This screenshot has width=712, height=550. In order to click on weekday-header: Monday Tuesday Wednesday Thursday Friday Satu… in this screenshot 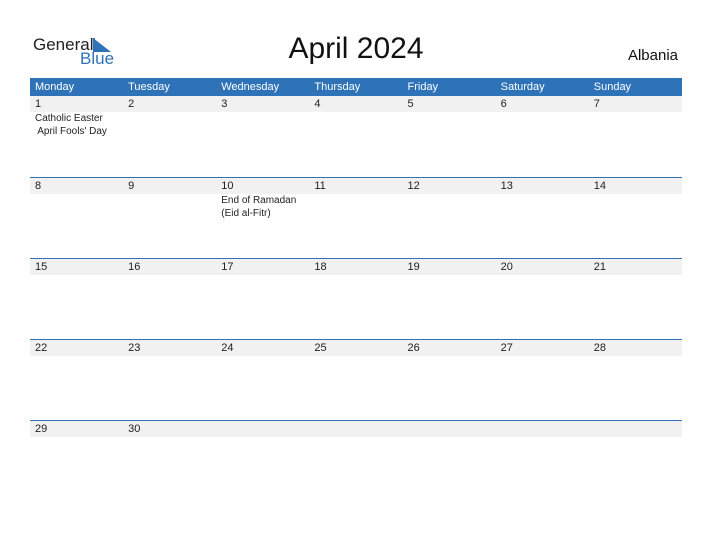, I will do `click(356, 87)`.